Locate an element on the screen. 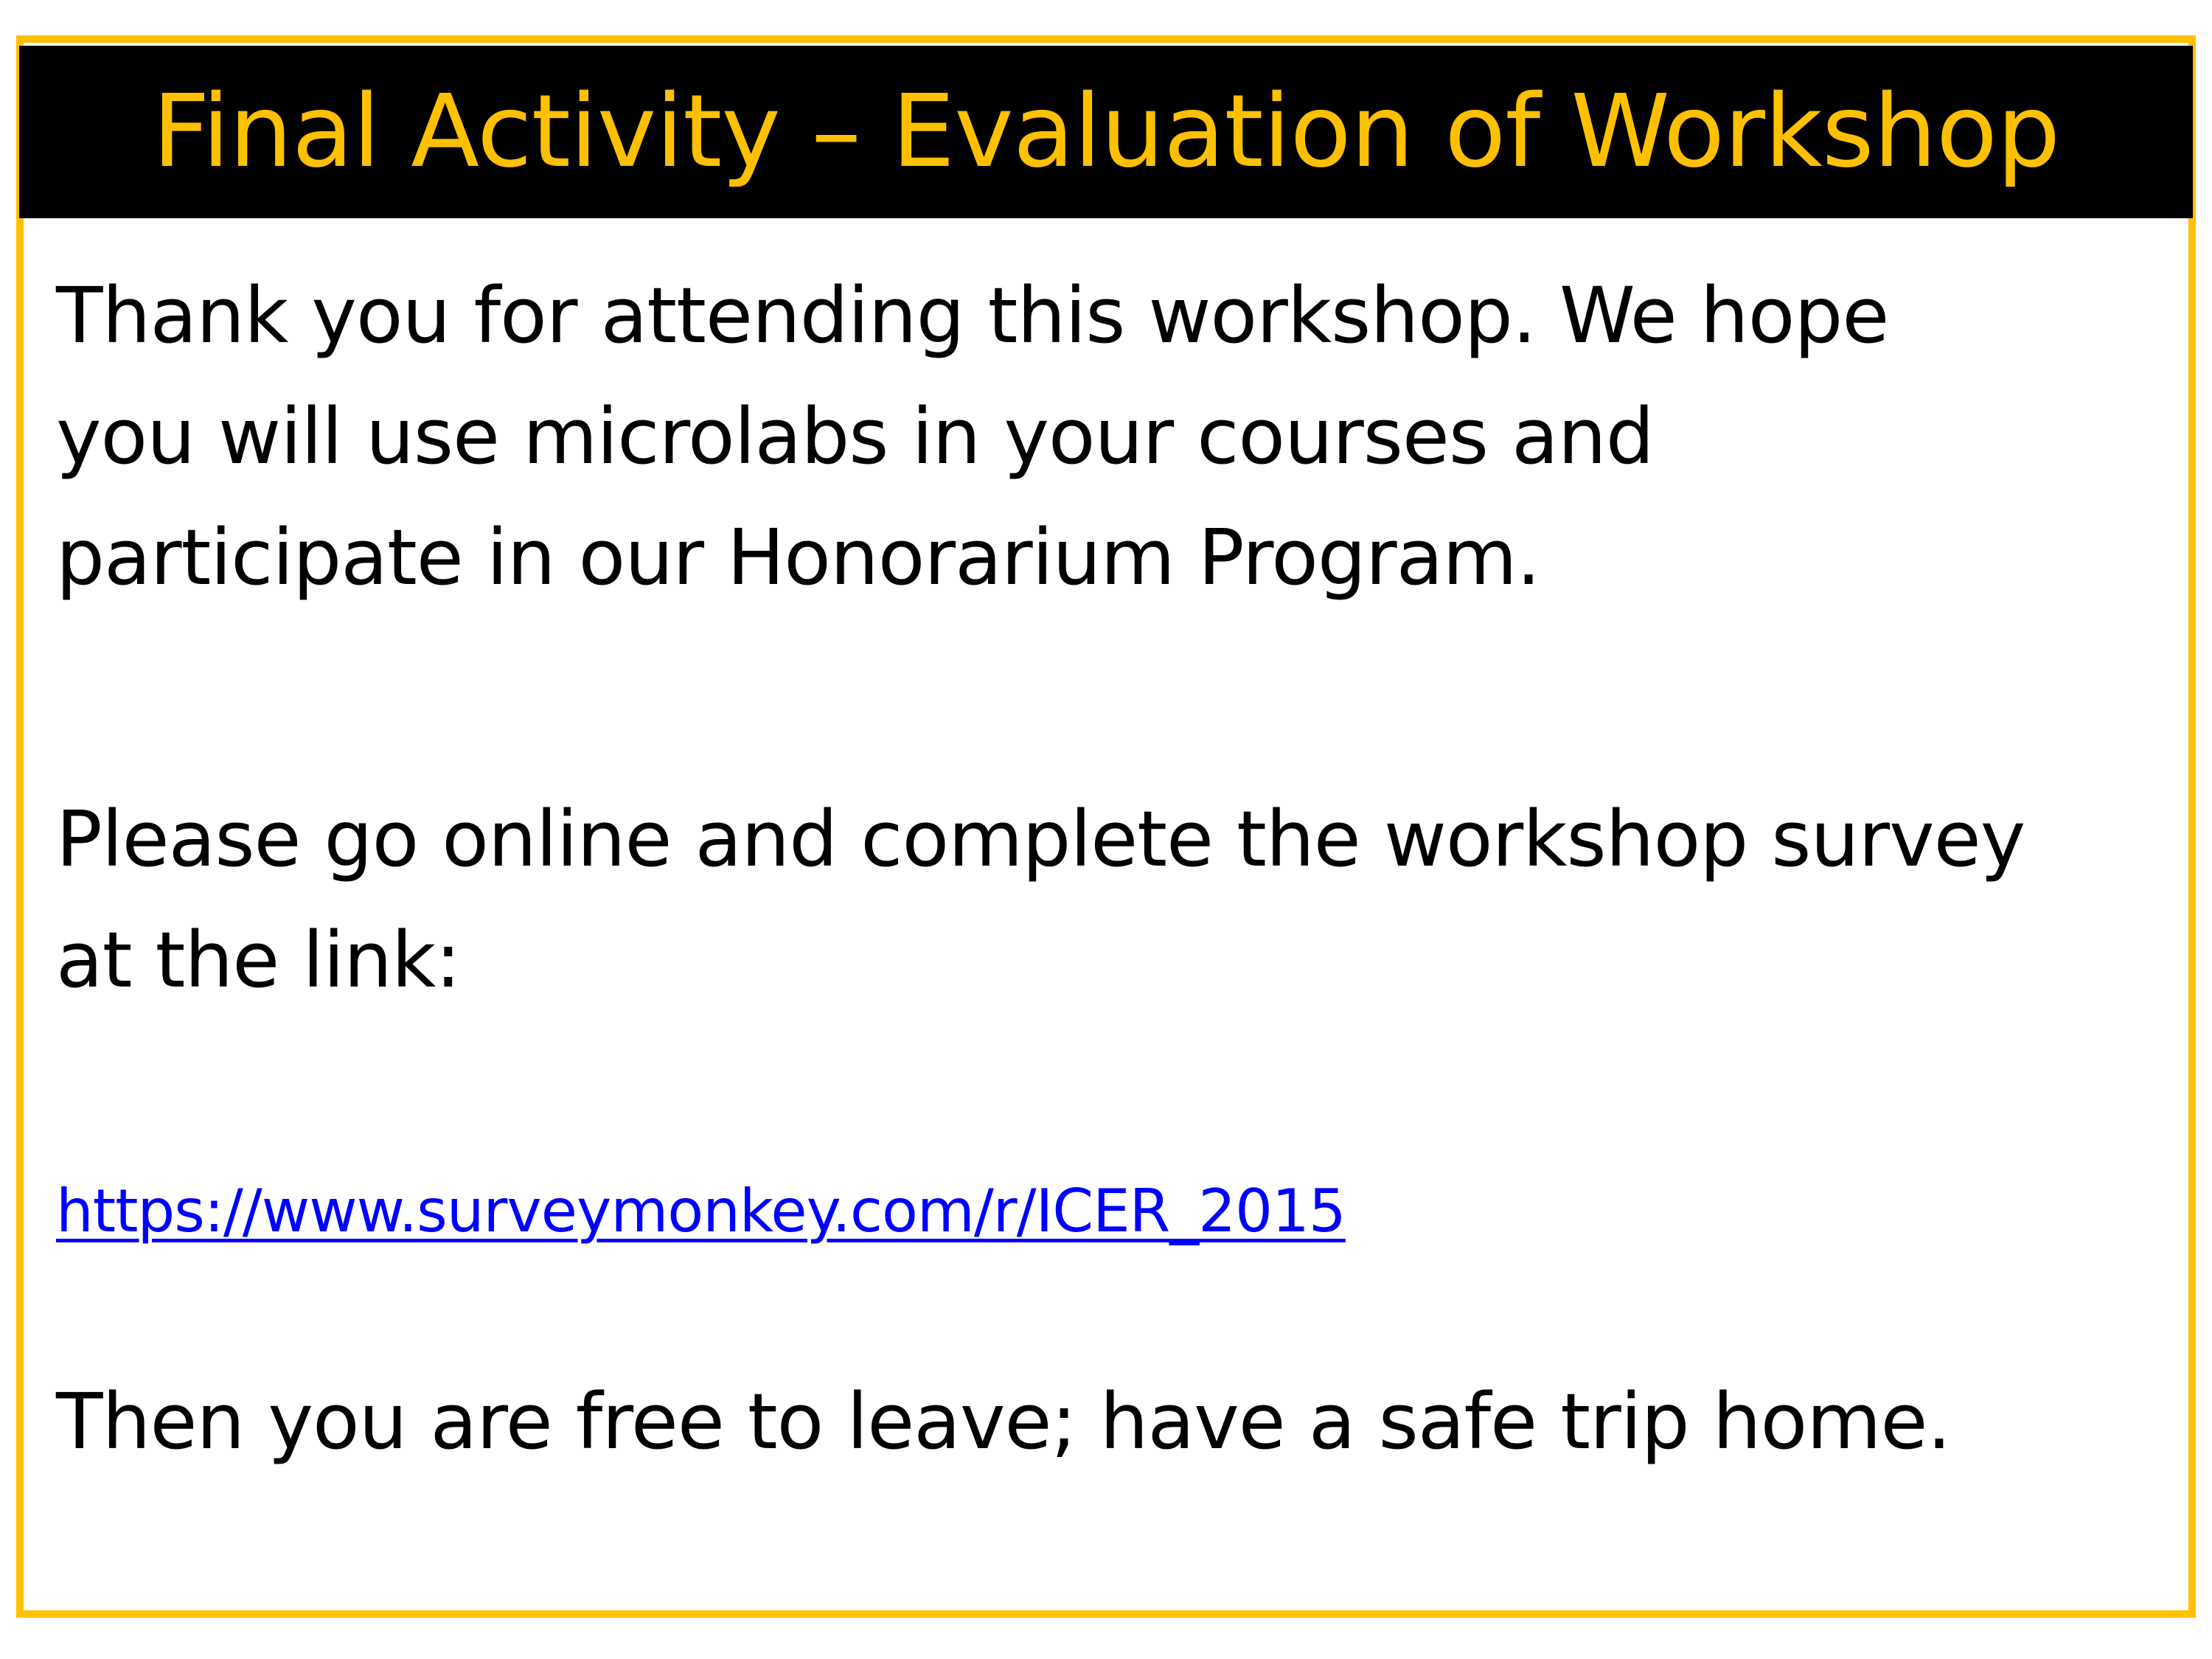 The height and width of the screenshot is (1659, 2212). survey-link: https://www.surveymonkey.com/r/ICER_2015 is located at coordinates (701, 1211).